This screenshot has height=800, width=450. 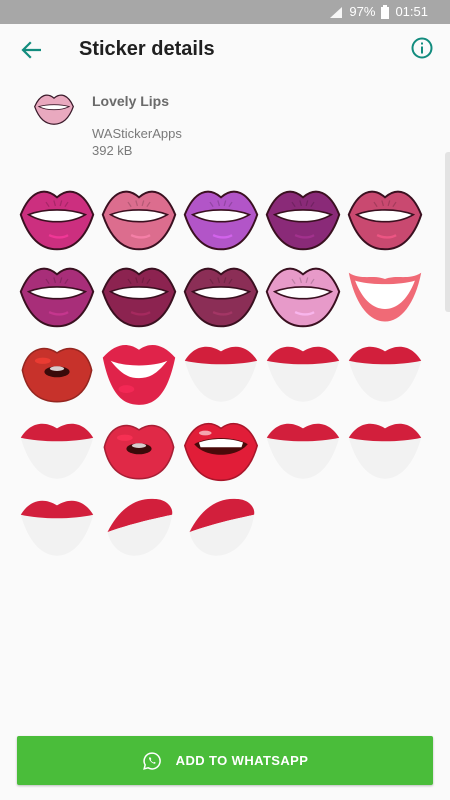 I want to click on pack-name: Lovely Lips, so click(x=131, y=101).